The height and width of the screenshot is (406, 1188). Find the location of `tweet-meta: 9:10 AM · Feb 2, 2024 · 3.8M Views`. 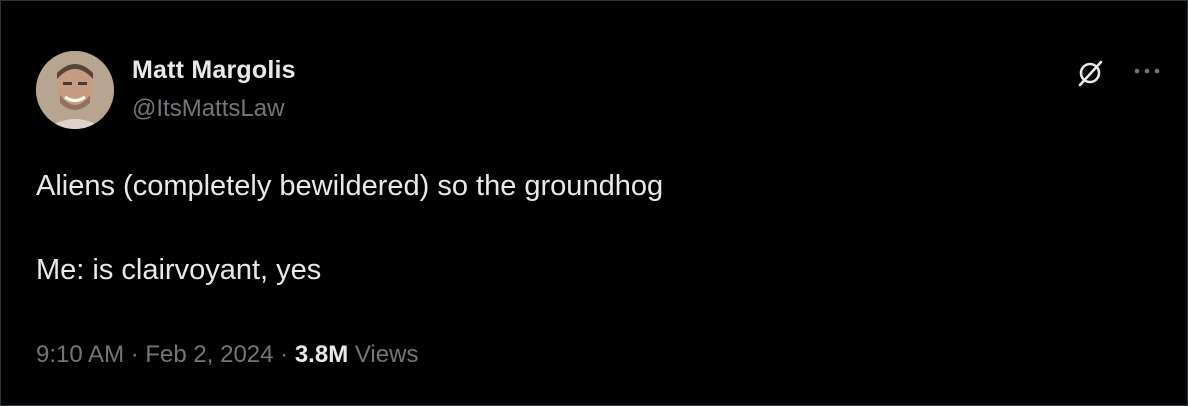

tweet-meta: 9:10 AM · Feb 2, 2024 · 3.8M Views is located at coordinates (227, 355).